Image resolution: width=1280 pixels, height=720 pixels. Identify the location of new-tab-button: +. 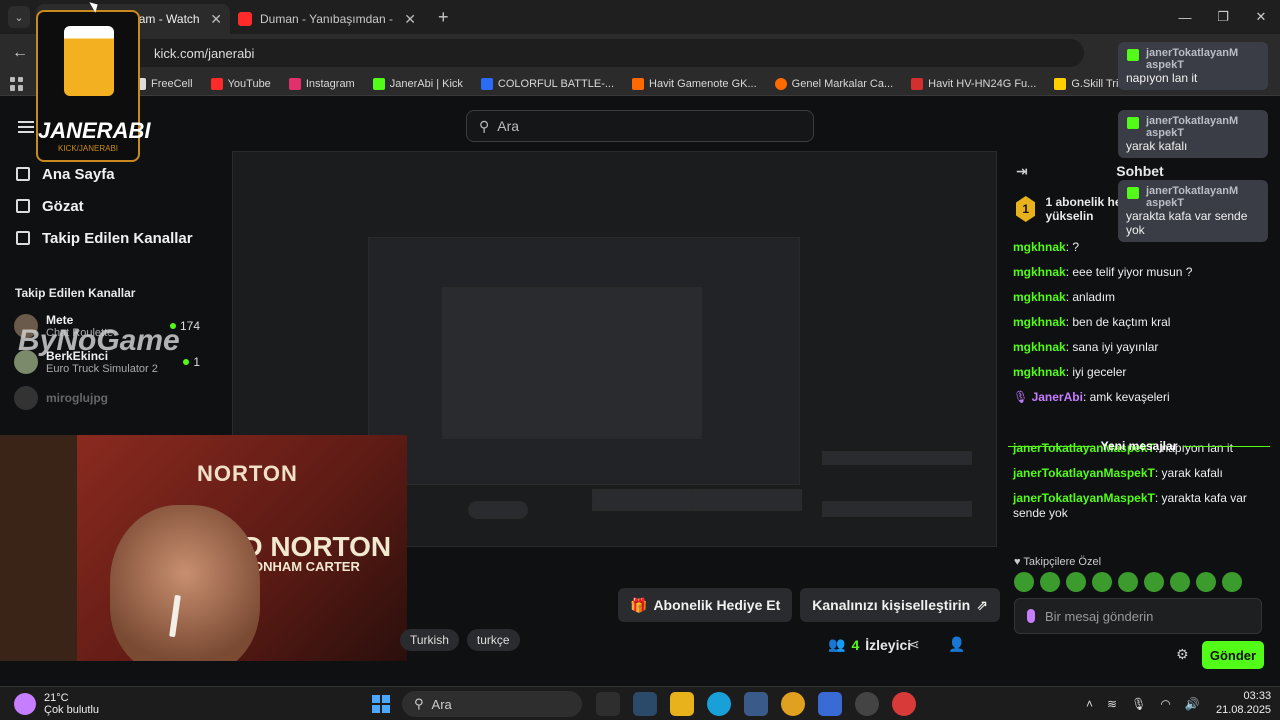
(443, 17).